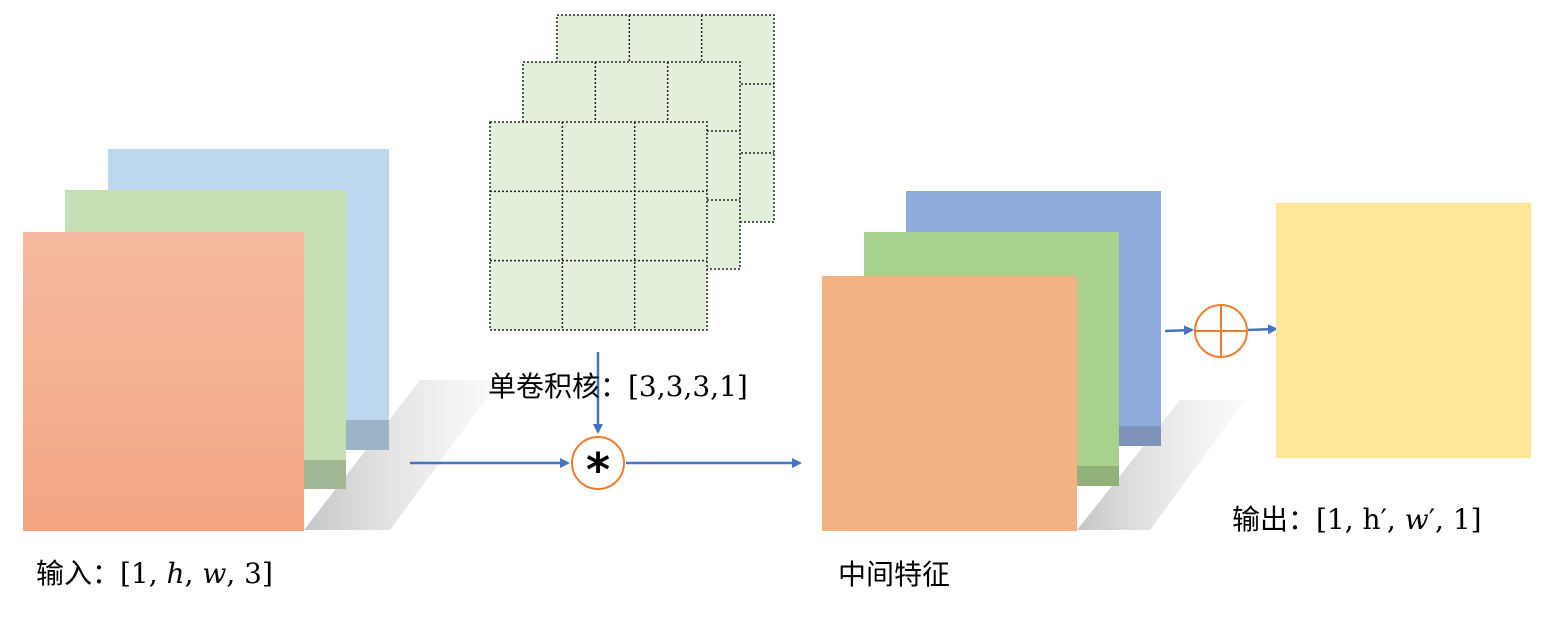 The width and height of the screenshot is (1562, 619). What do you see at coordinates (1098, 476) in the screenshot?
I see `feature-channel-2-shadow-overlap` at bounding box center [1098, 476].